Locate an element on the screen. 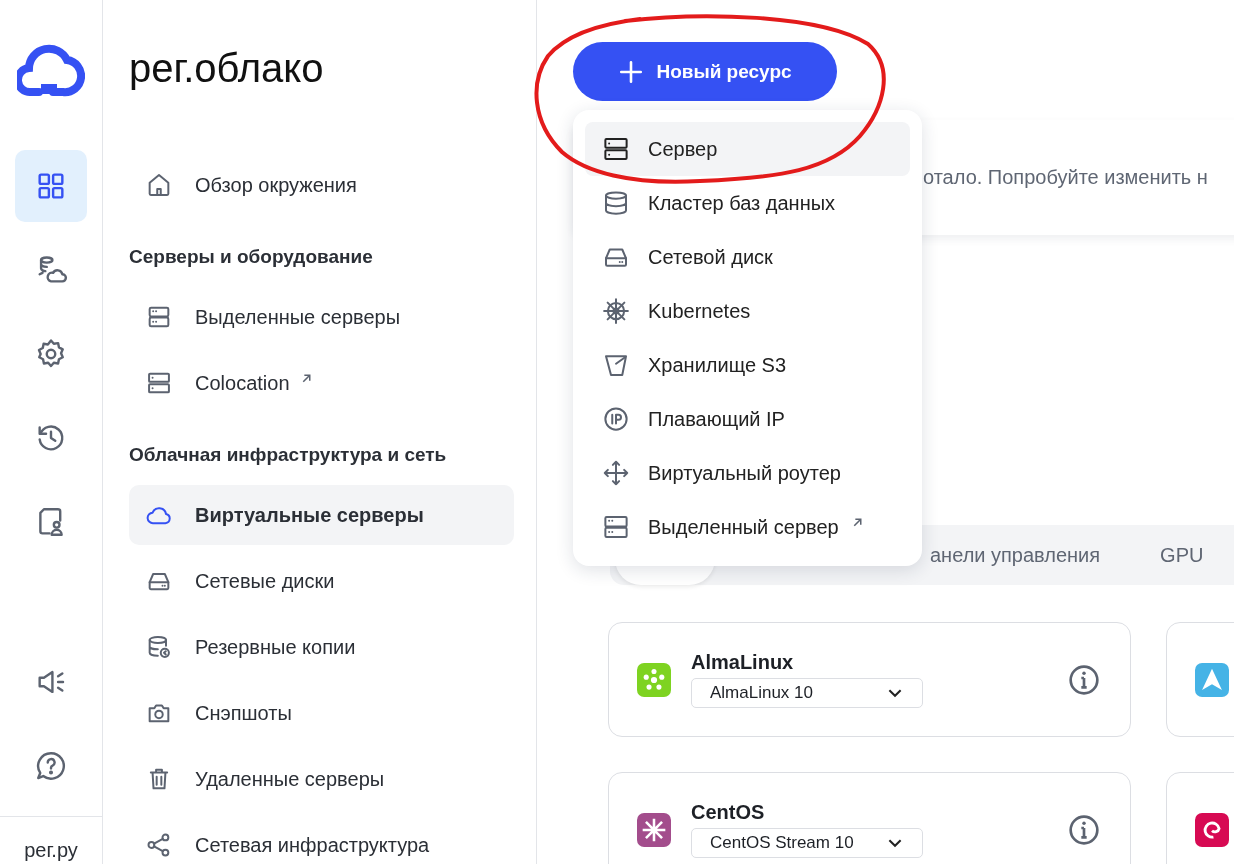  sidebar-item: Выделенные серверы is located at coordinates (321, 317).